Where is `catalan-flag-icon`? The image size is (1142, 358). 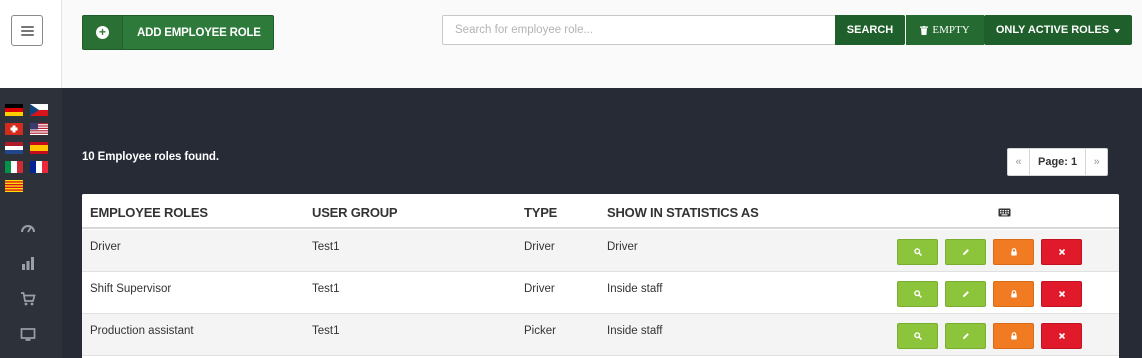
catalan-flag-icon is located at coordinates (14, 186).